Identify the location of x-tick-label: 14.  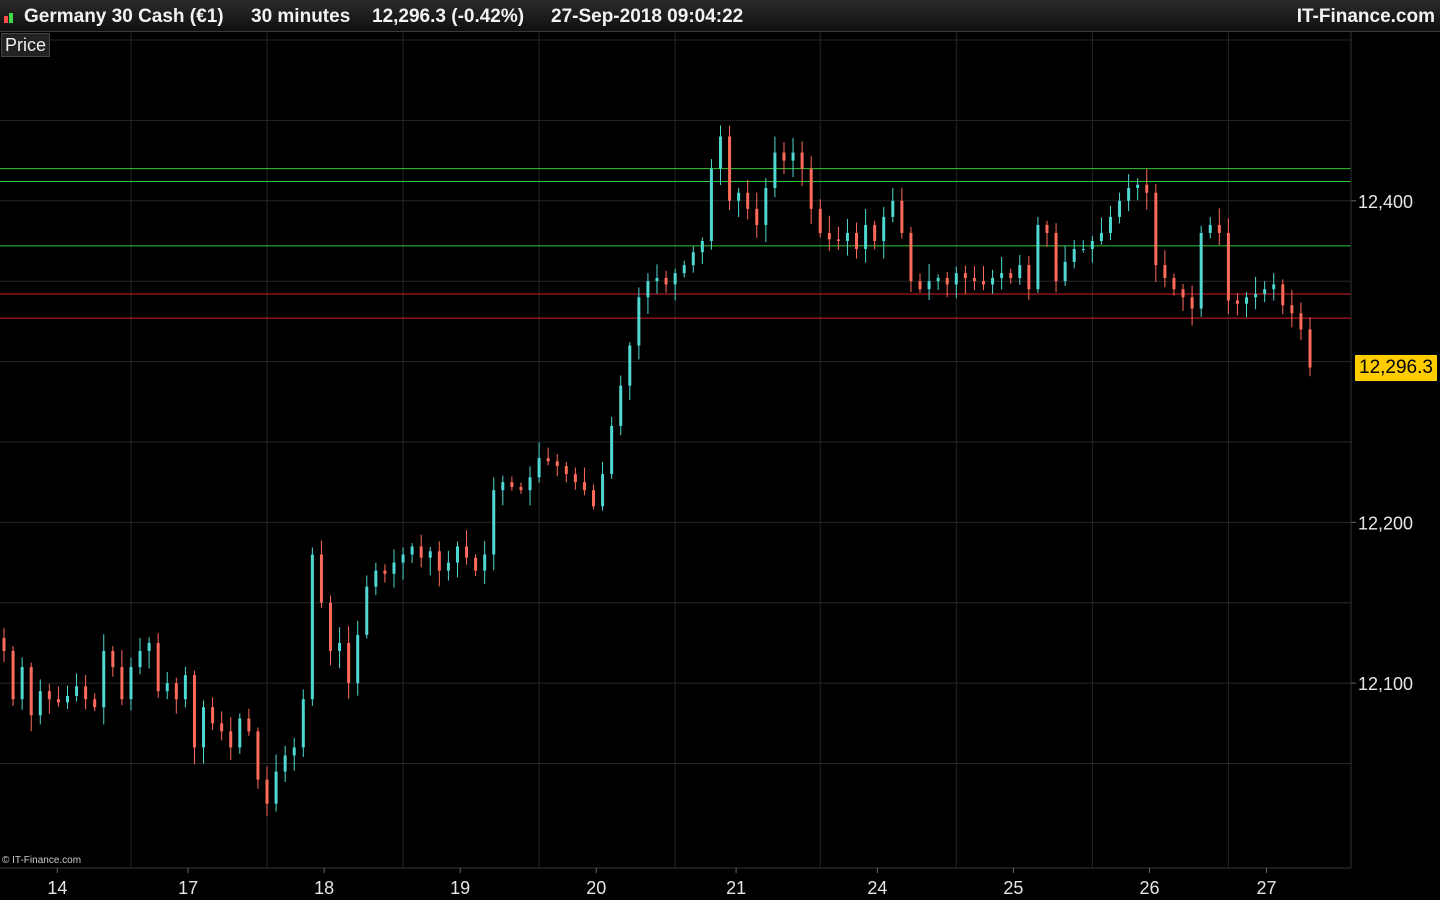
(57, 888).